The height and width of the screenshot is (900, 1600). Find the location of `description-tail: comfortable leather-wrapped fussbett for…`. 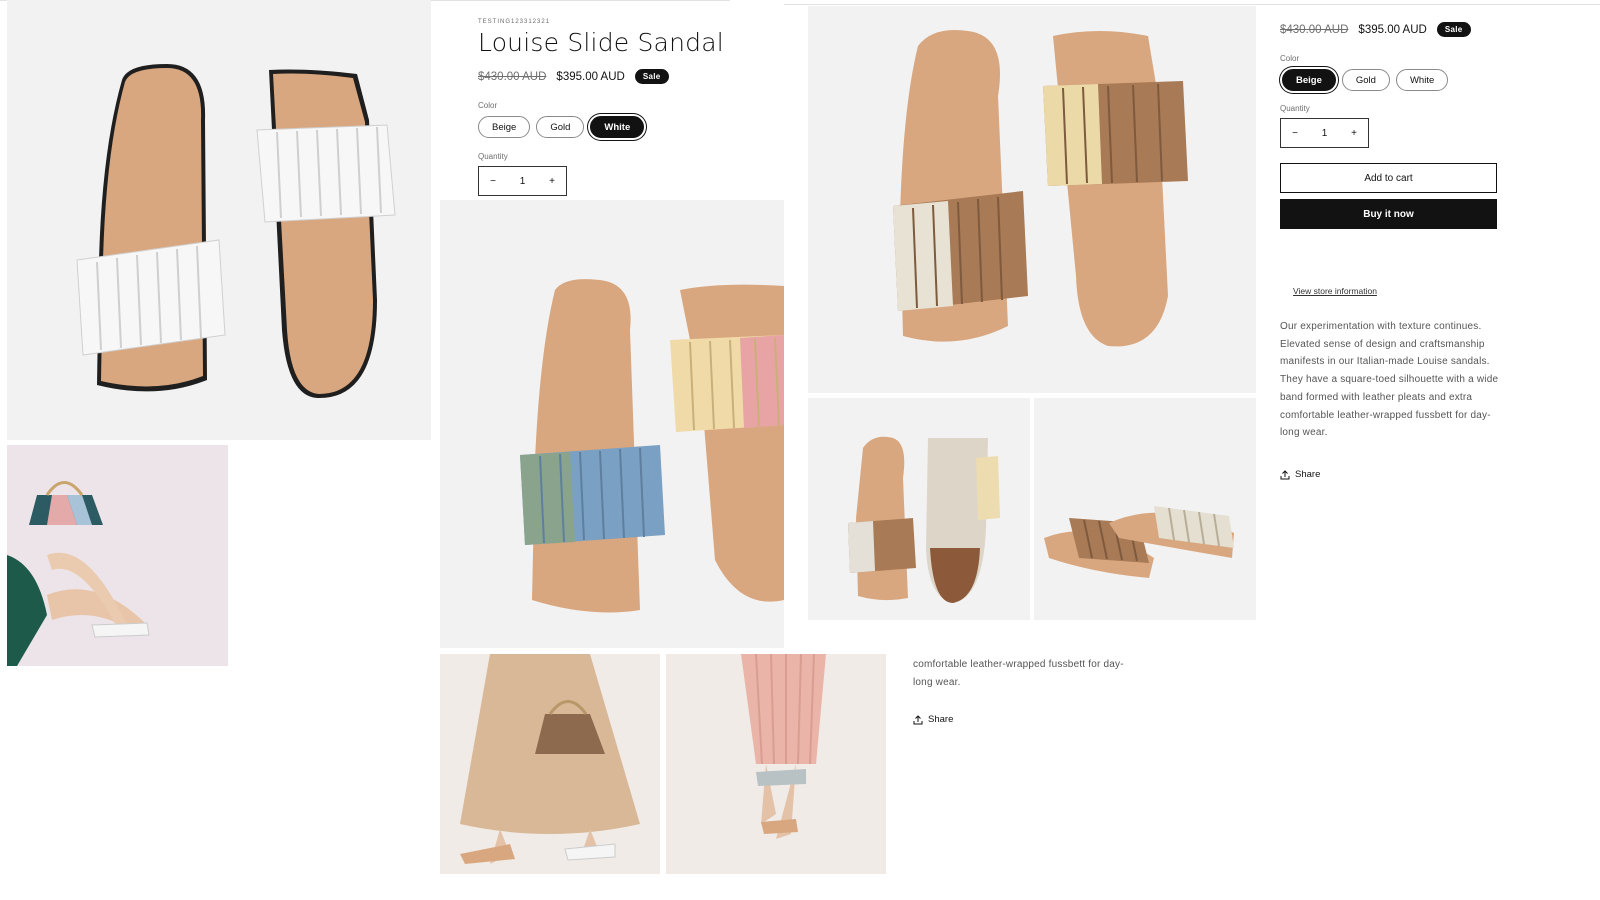

description-tail: comfortable leather-wrapped fussbett for… is located at coordinates (1043, 673).